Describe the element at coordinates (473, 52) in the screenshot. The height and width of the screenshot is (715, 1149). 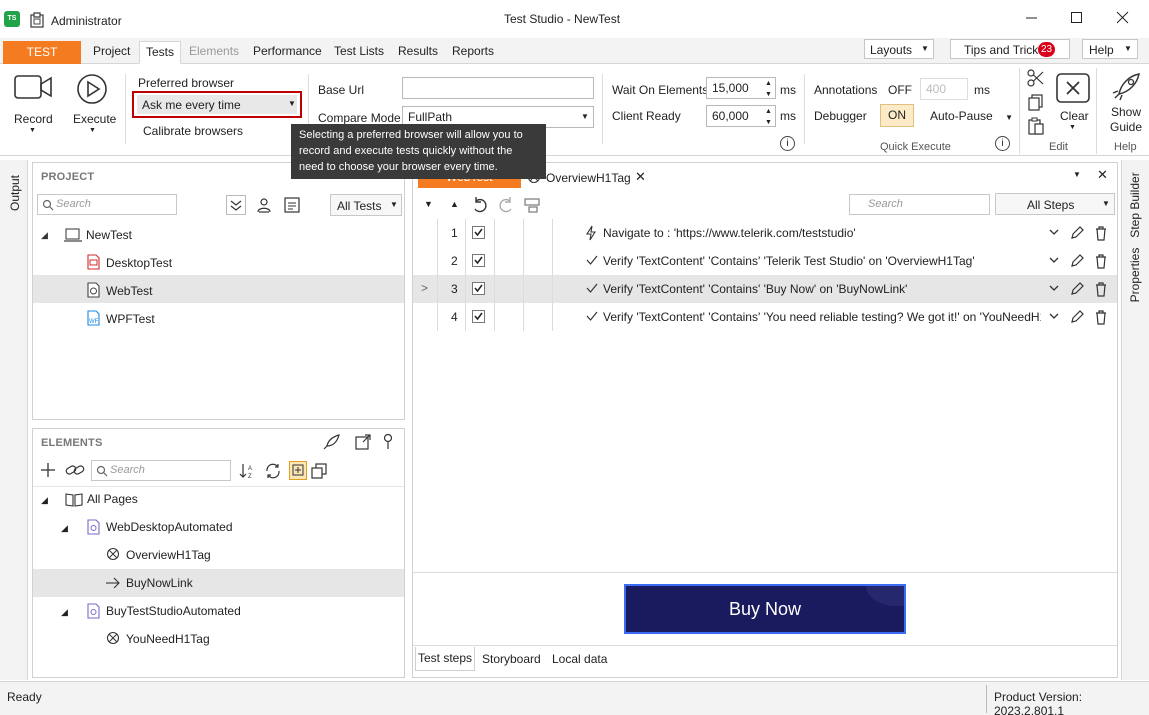
I see `tab-reports: Reports` at that location.